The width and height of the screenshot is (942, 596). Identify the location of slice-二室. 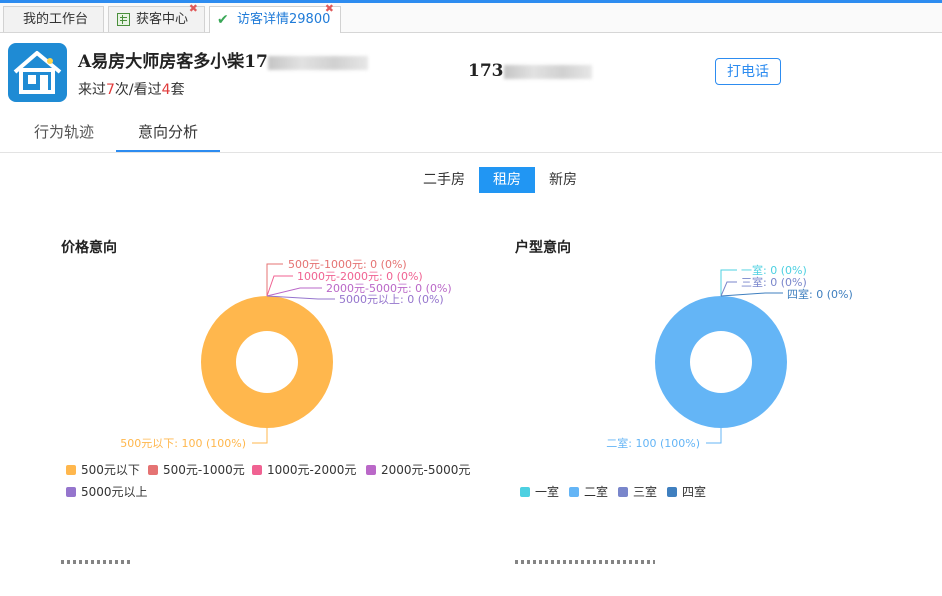
(721, 362).